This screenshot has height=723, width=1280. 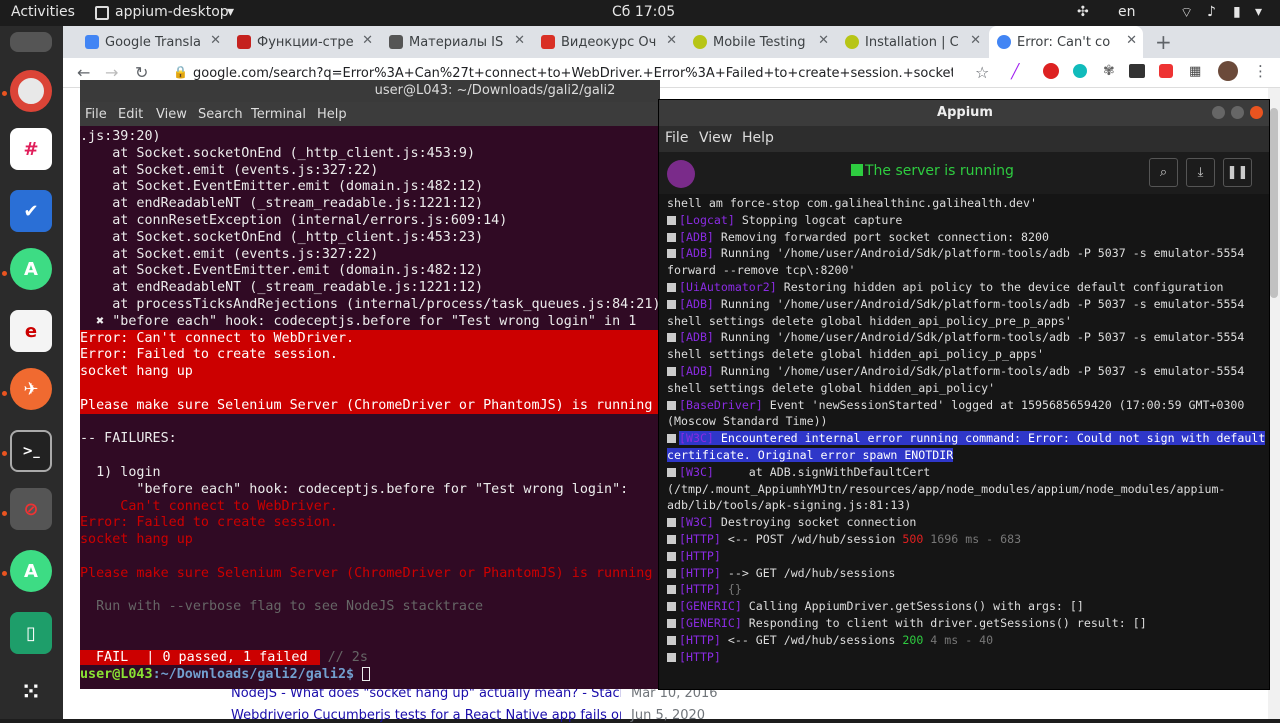 I want to click on language-indicator: en, so click(x=1127, y=12).